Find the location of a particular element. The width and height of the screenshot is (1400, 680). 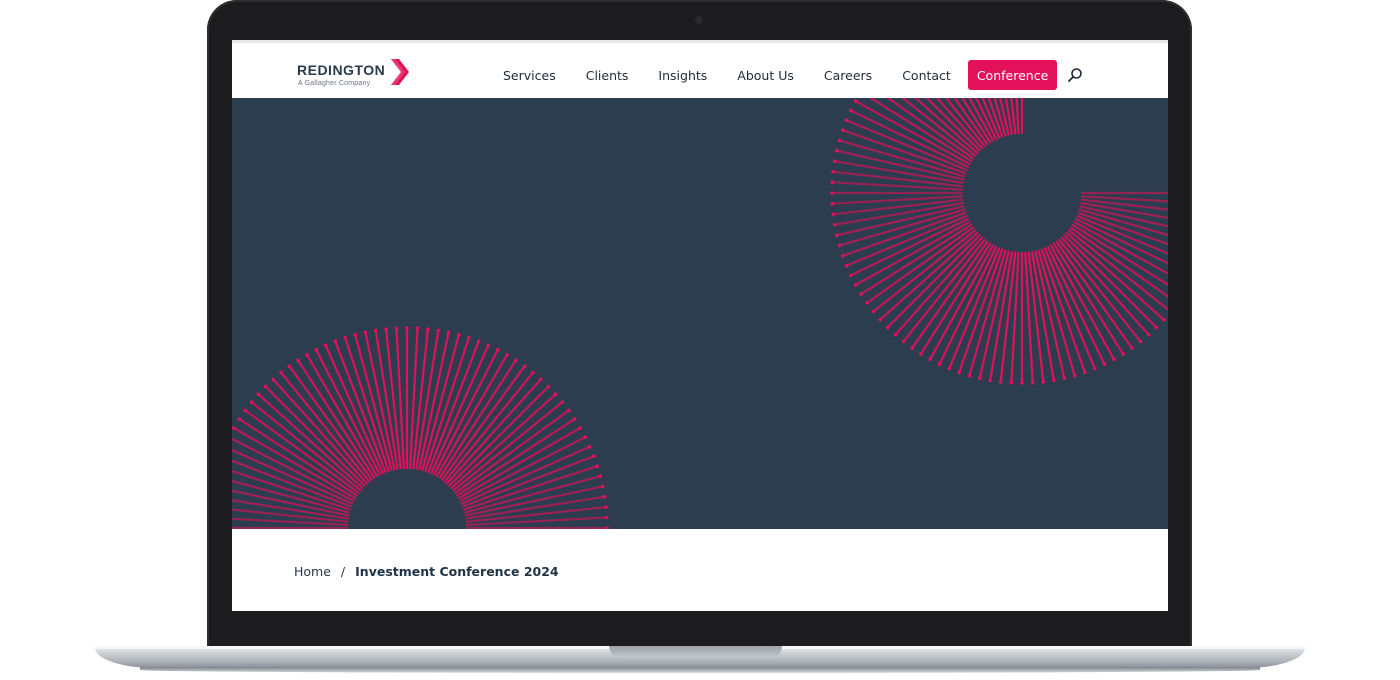

nav-item-clients: Clients is located at coordinates (607, 75).